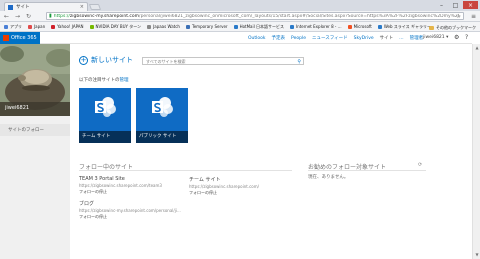 This screenshot has width=480, height=259. Describe the element at coordinates (6, 16) in the screenshot. I see `back-icon: ←` at that location.